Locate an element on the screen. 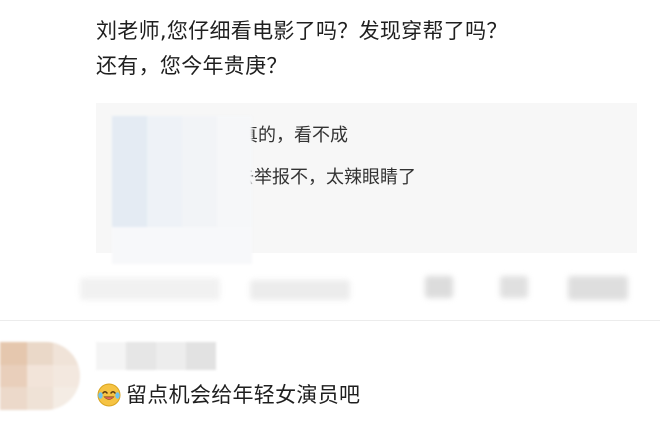 This screenshot has height=423, width=660. laughing-crying-face-icon is located at coordinates (109, 395).